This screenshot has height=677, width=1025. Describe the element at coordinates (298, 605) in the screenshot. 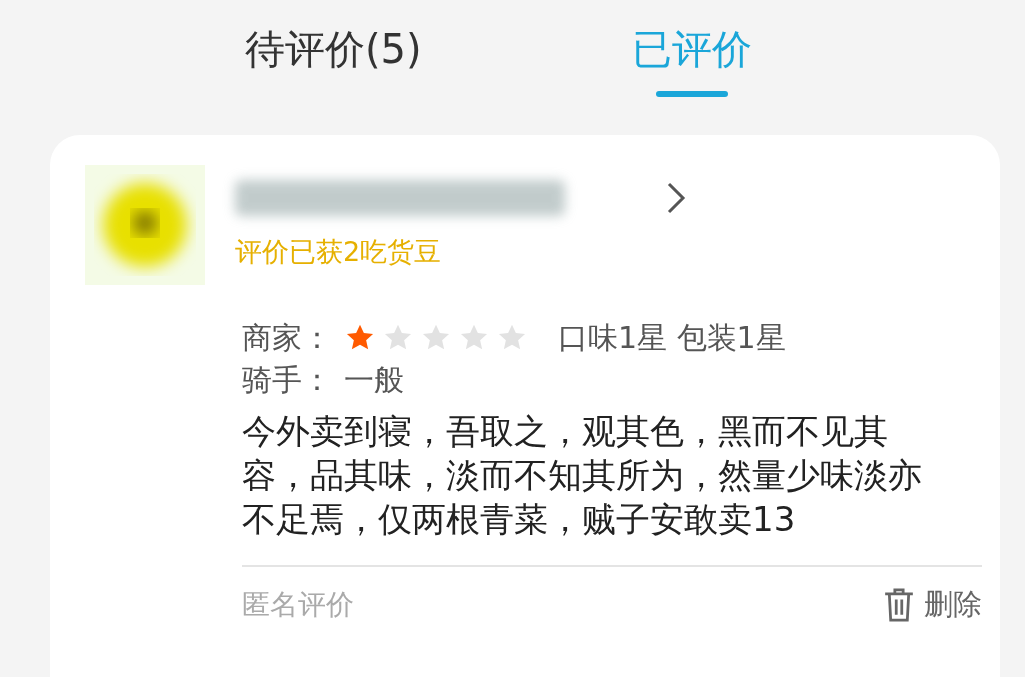

I see `anonymous-label: 匿名评价` at that location.